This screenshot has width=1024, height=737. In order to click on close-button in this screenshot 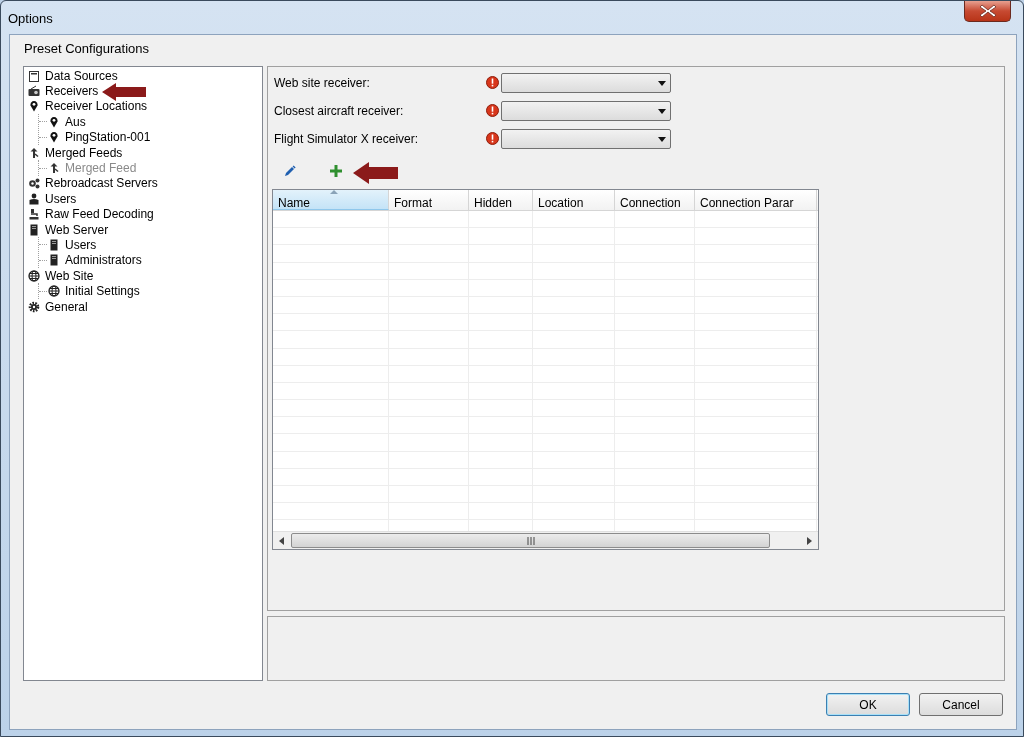, I will do `click(987, 11)`.